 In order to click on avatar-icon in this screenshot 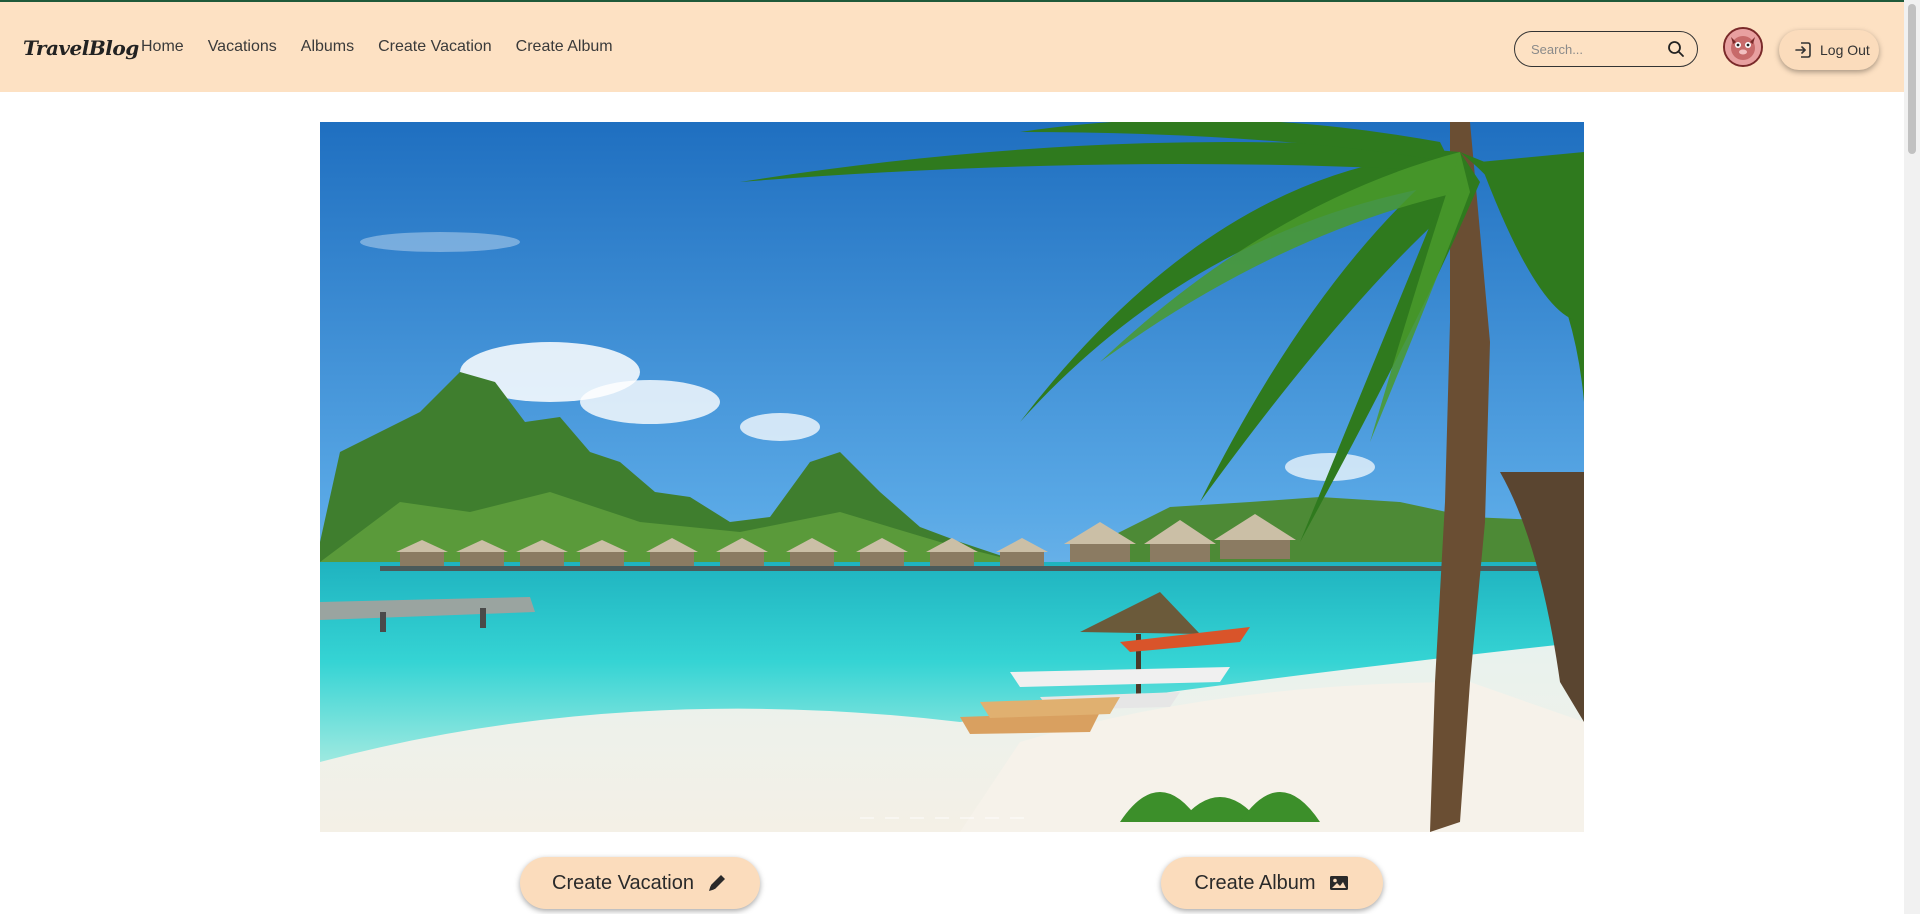, I will do `click(1743, 47)`.